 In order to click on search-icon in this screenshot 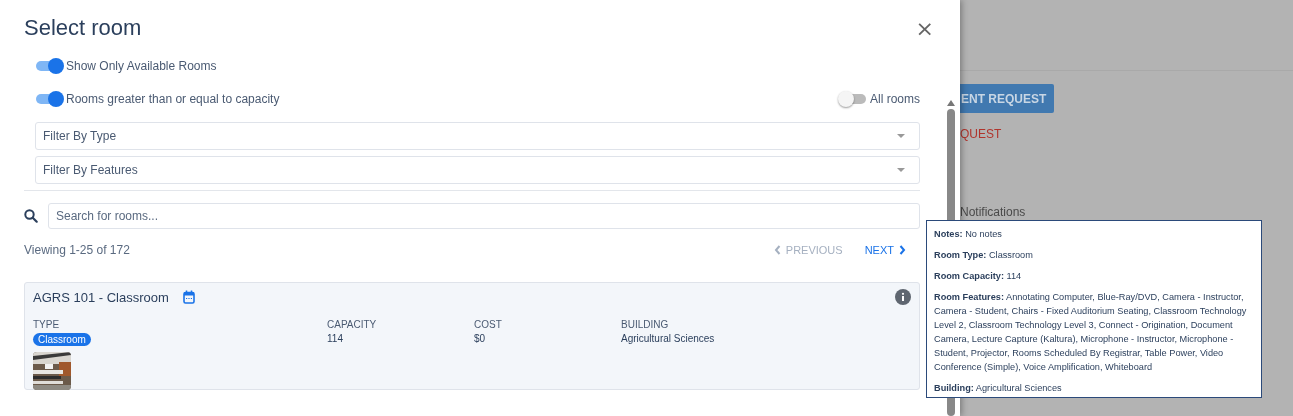, I will do `click(31, 216)`.